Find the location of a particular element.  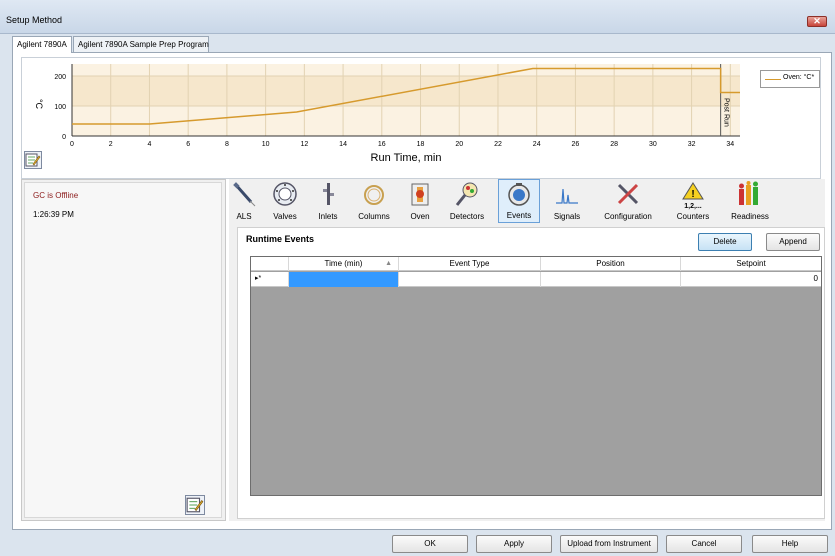

y-tick-label: 200 is located at coordinates (60, 77).